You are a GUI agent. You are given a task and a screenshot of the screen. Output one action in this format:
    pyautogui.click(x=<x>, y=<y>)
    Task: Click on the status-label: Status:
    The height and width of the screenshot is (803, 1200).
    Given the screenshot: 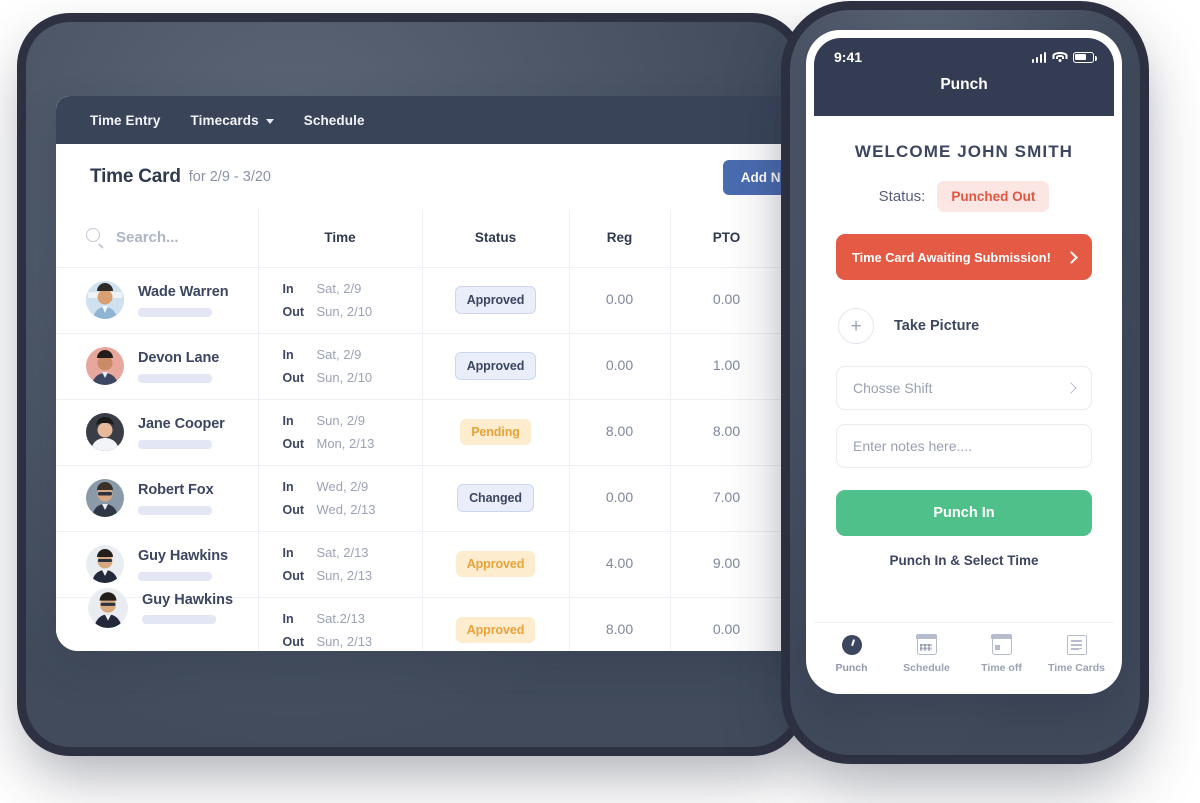 What is the action you would take?
    pyautogui.click(x=902, y=196)
    